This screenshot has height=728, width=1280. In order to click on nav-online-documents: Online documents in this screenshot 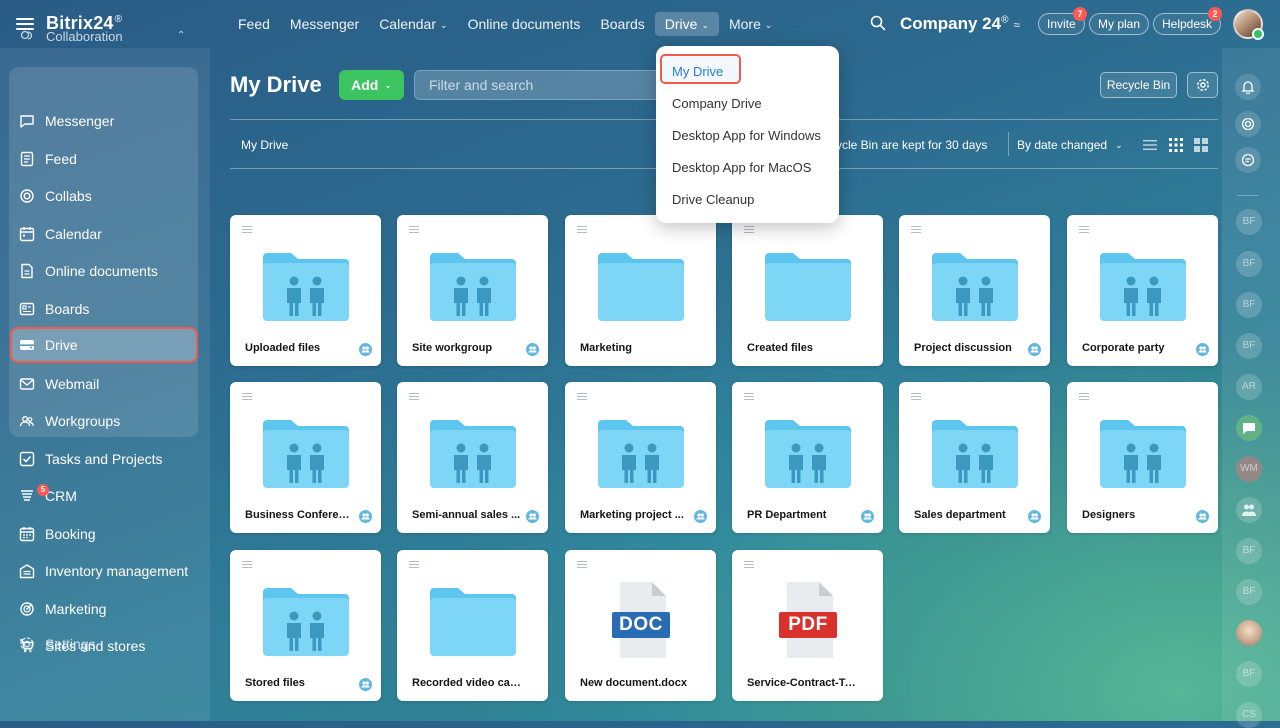, I will do `click(524, 24)`.